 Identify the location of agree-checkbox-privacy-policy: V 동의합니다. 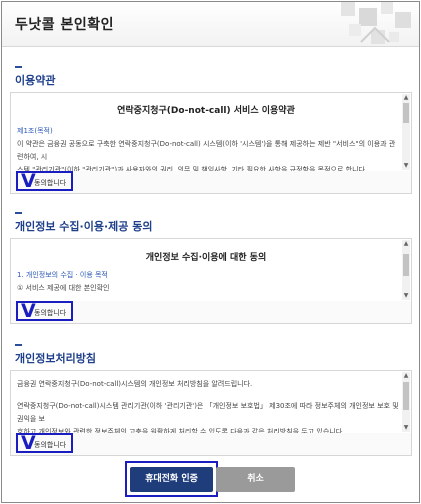
(44, 443).